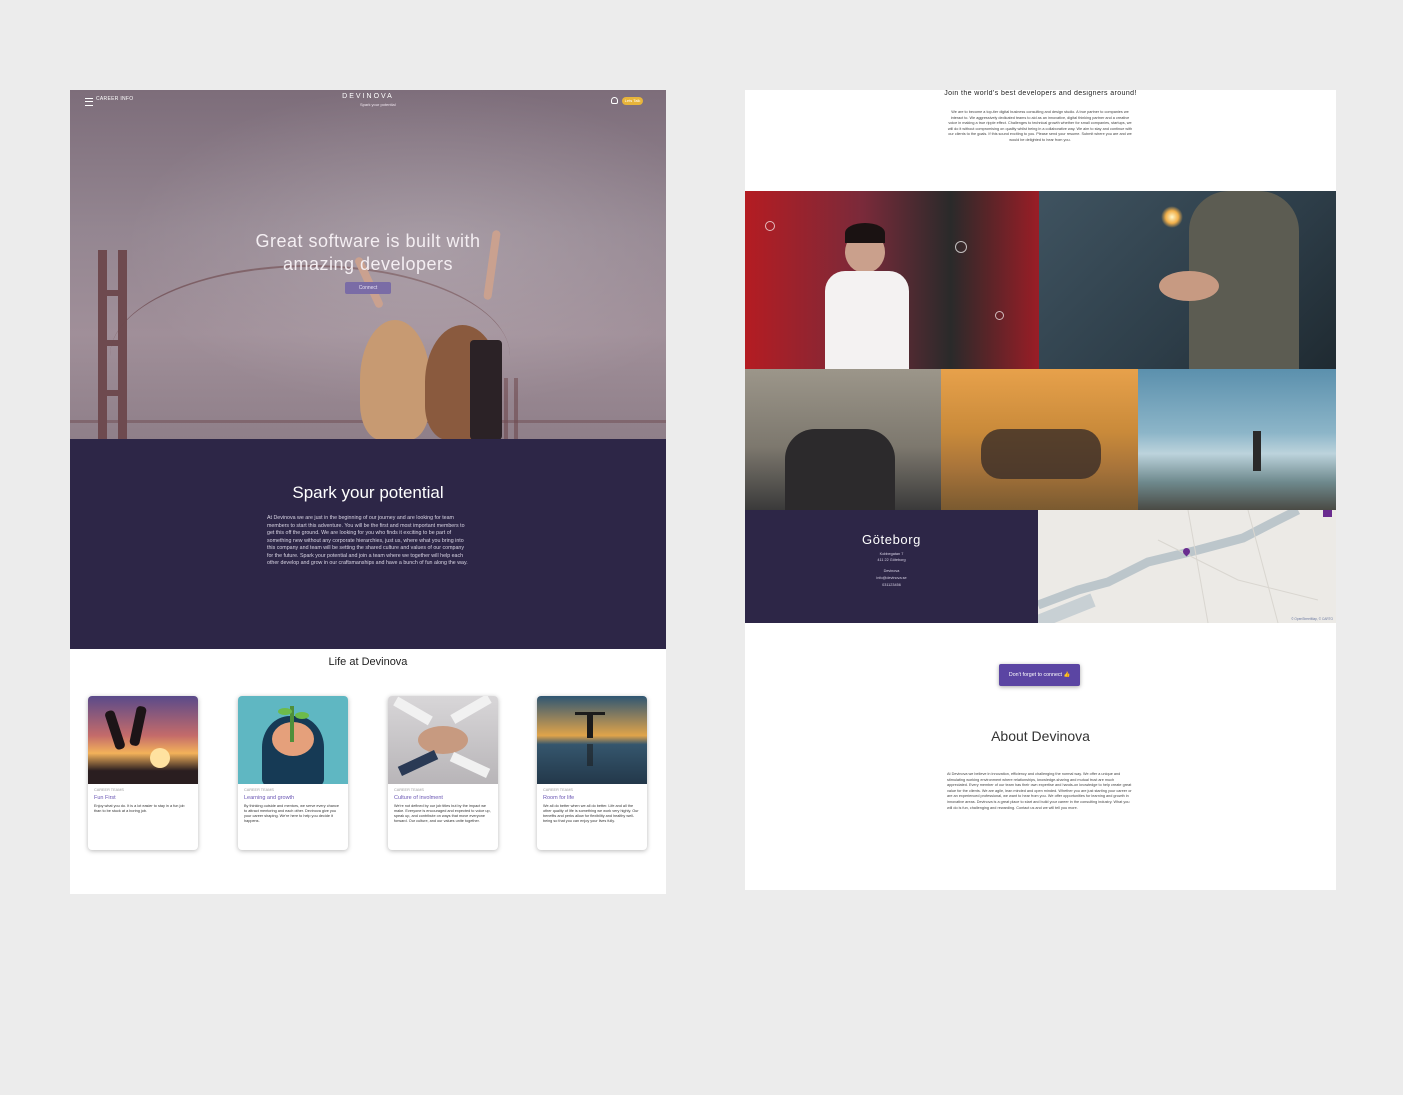 The height and width of the screenshot is (1095, 1403). What do you see at coordinates (1189, 286) in the screenshot?
I see `hands` at bounding box center [1189, 286].